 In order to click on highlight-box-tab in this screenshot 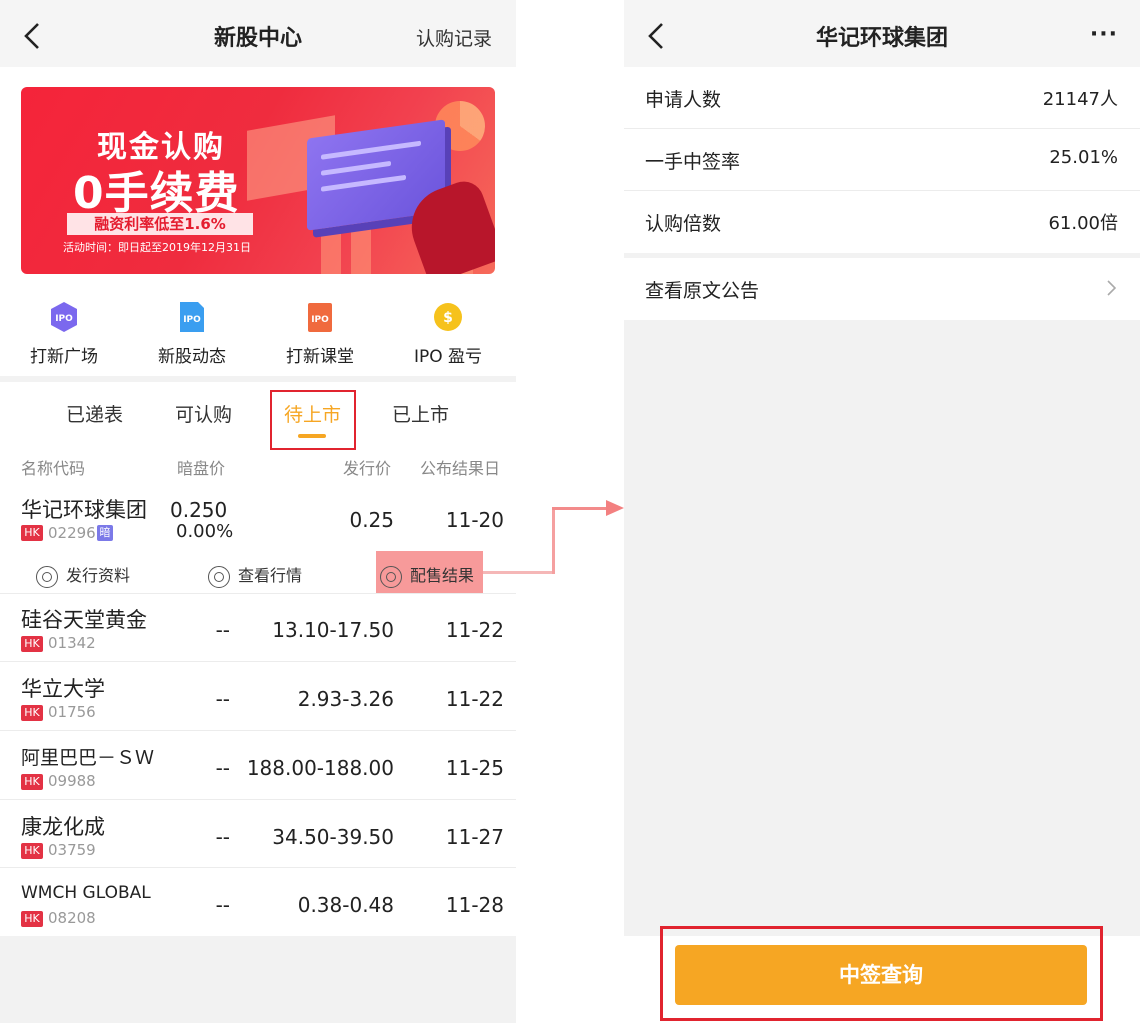, I will do `click(313, 420)`.